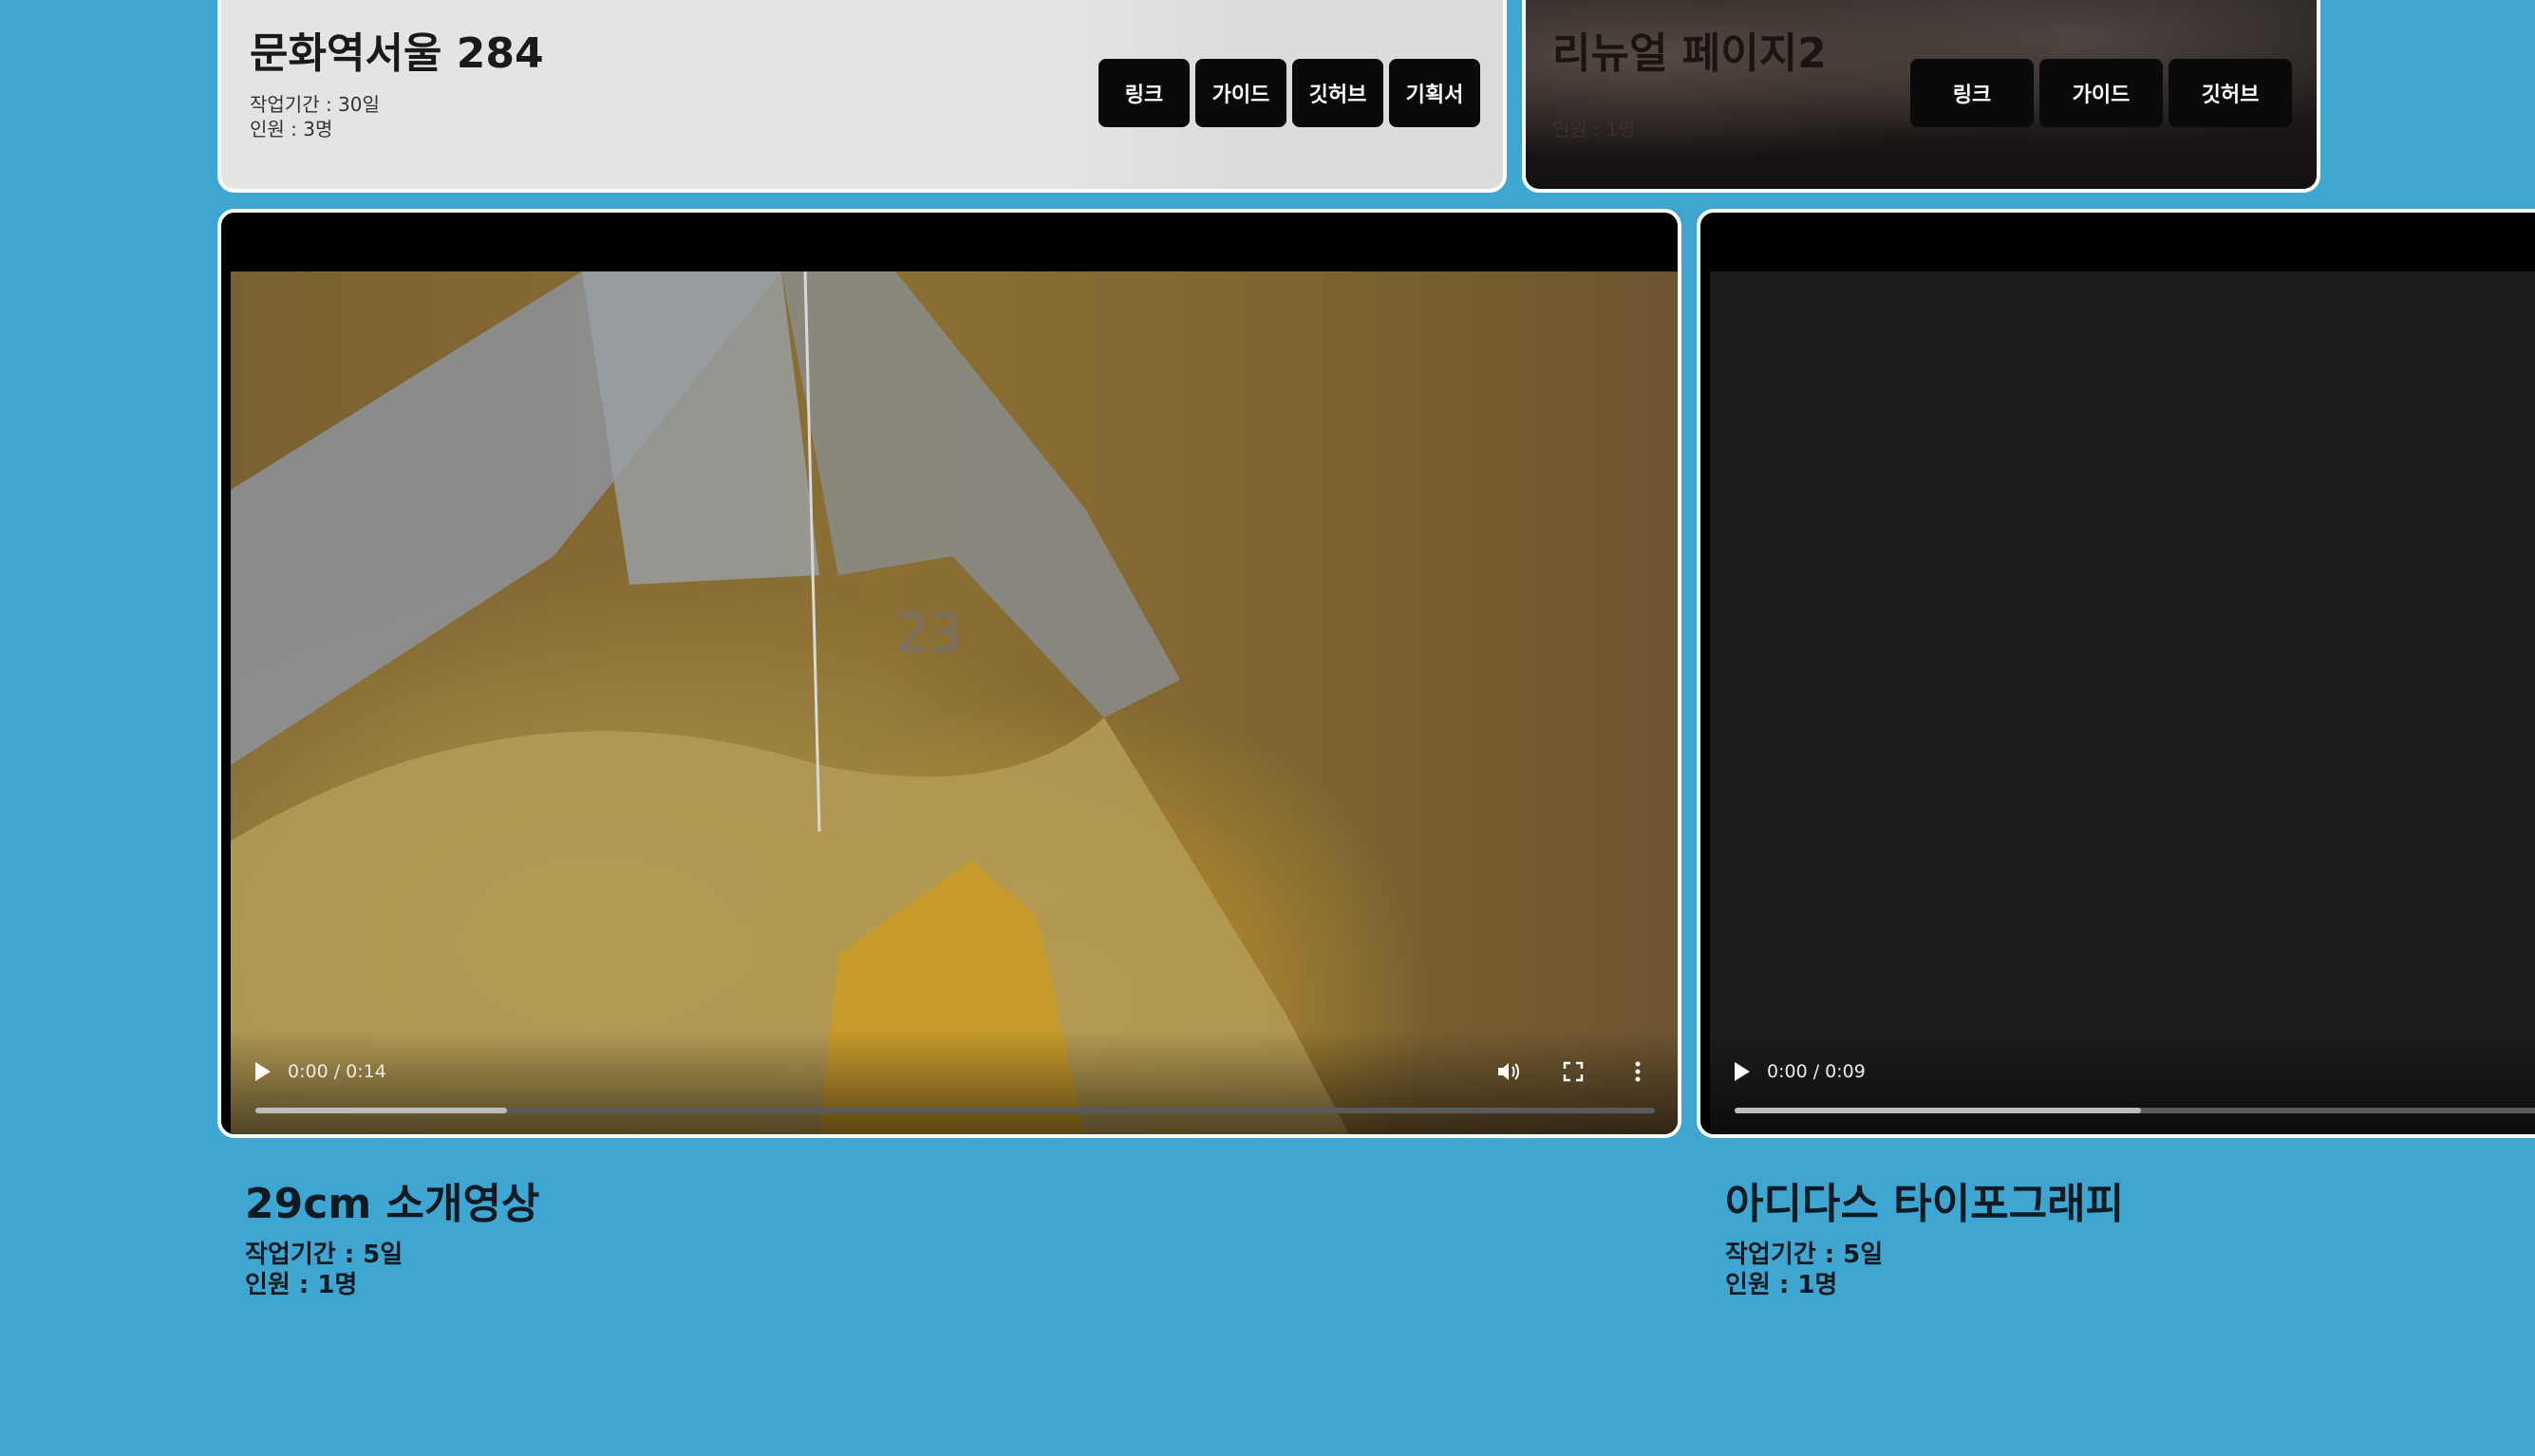 Image resolution: width=2535 pixels, height=1456 pixels. Describe the element at coordinates (1925, 1204) in the screenshot. I see `video-title: 아디다스 타이포그래피` at that location.